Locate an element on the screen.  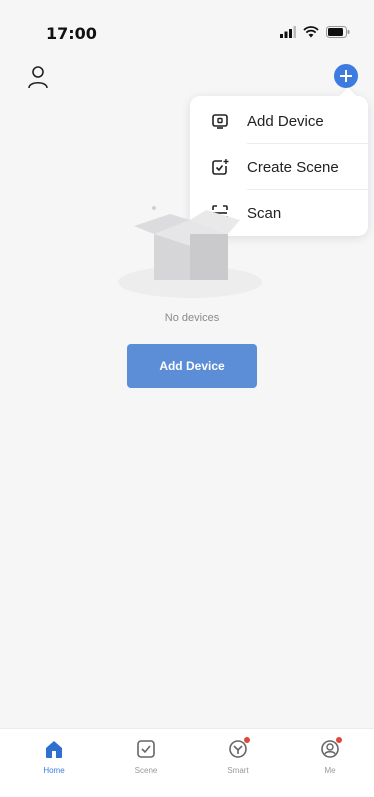
tab-home: Home is located at coordinates (54, 762).